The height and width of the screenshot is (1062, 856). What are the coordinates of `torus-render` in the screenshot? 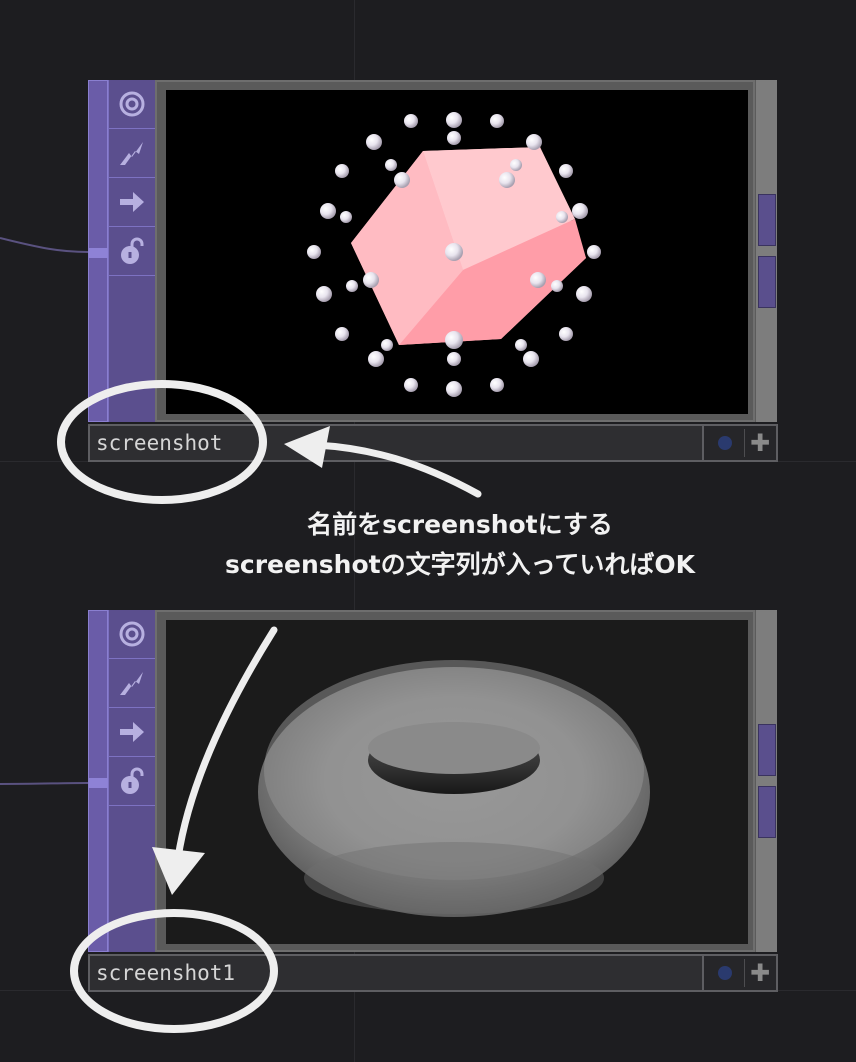 It's located at (454, 788).